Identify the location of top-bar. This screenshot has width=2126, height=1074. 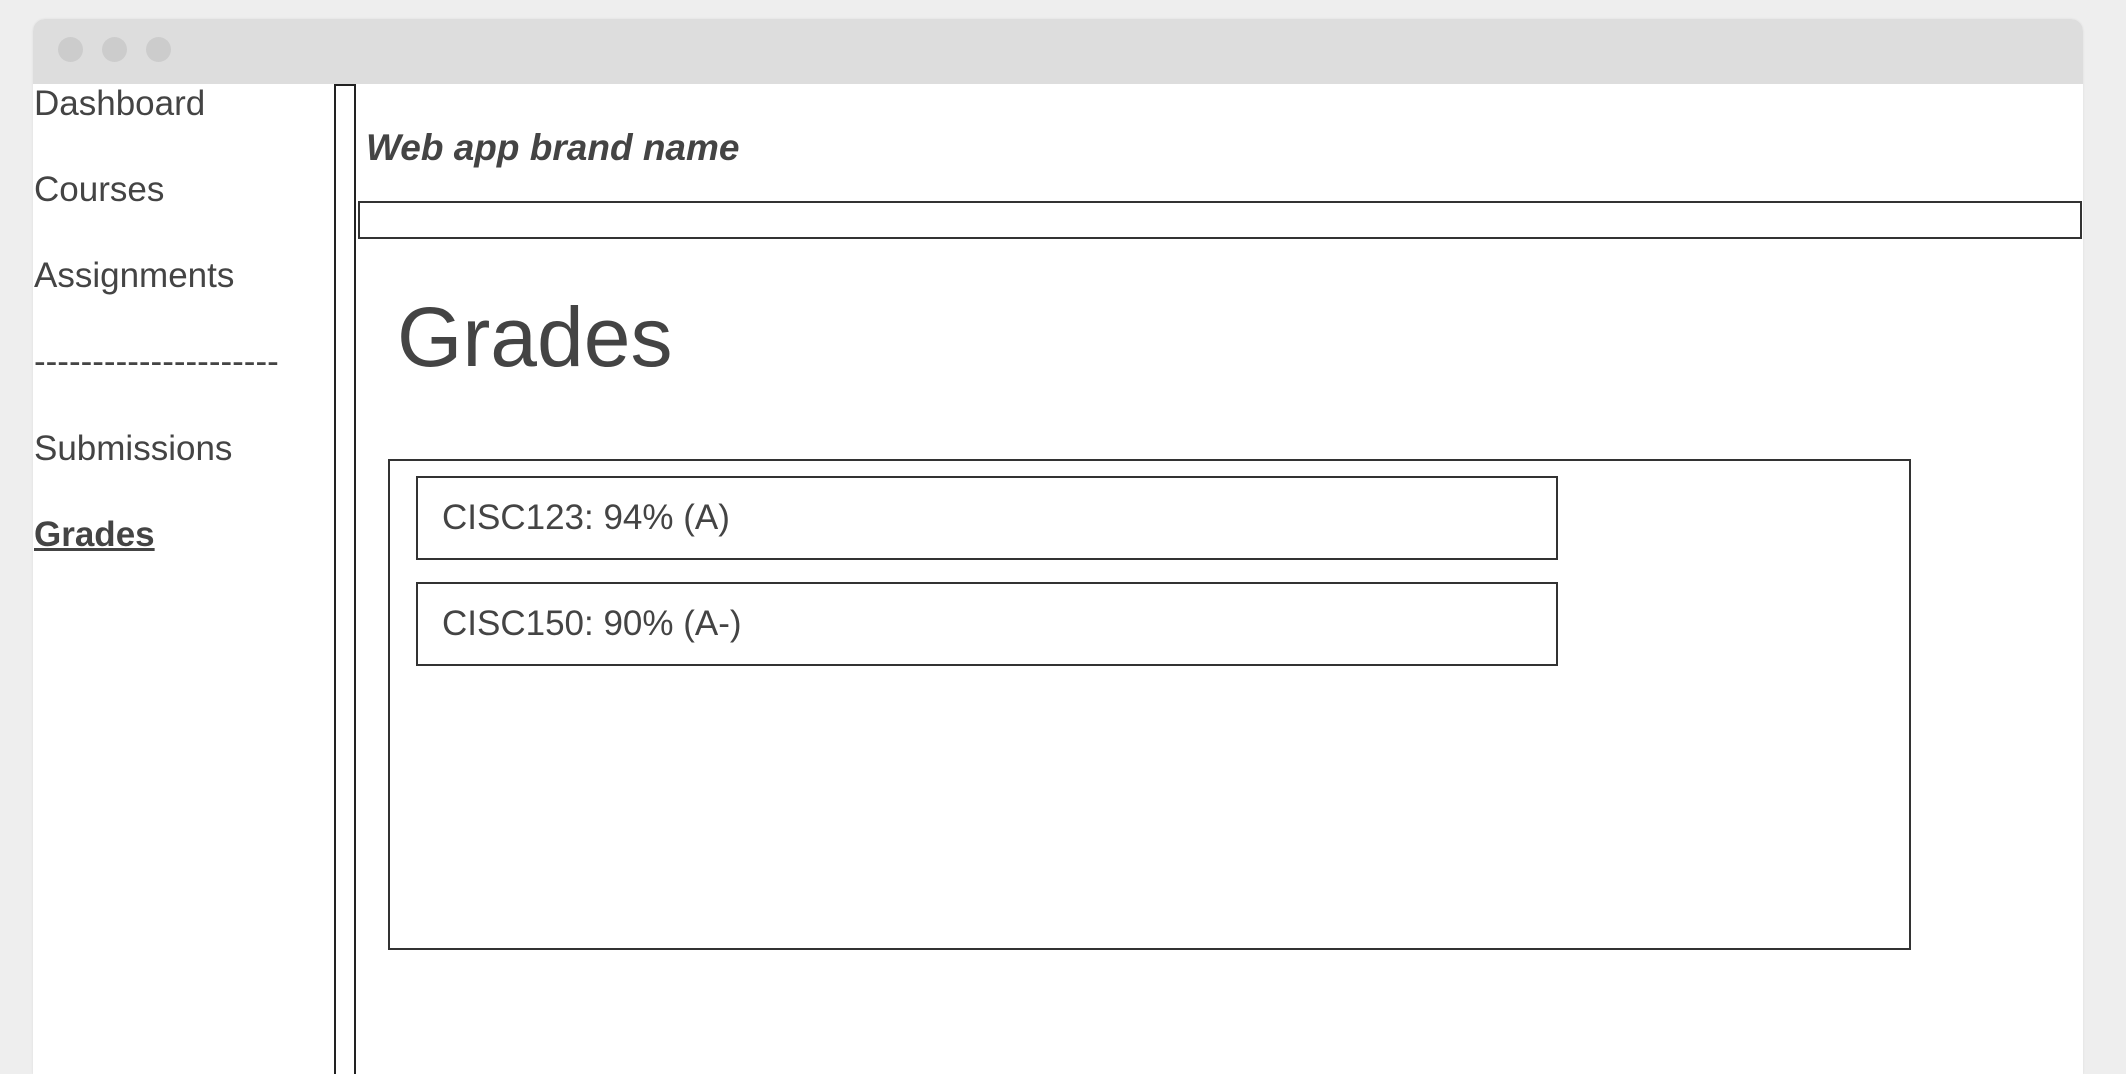
(1220, 220).